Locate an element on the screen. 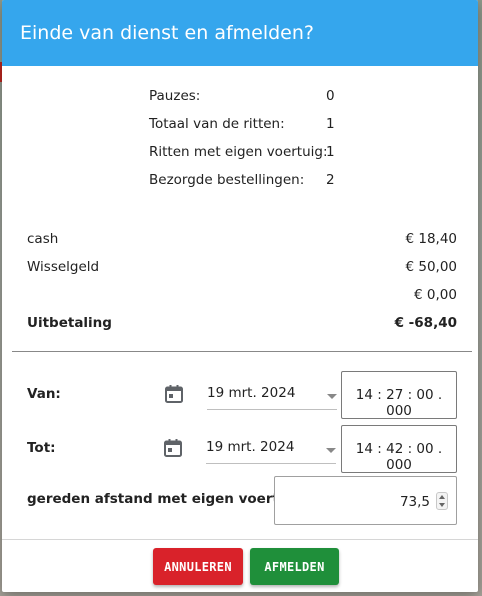 The width and height of the screenshot is (482, 596). stat-row-delivered-orders: Bezorgde bestellingen: 2 is located at coordinates (249, 186).